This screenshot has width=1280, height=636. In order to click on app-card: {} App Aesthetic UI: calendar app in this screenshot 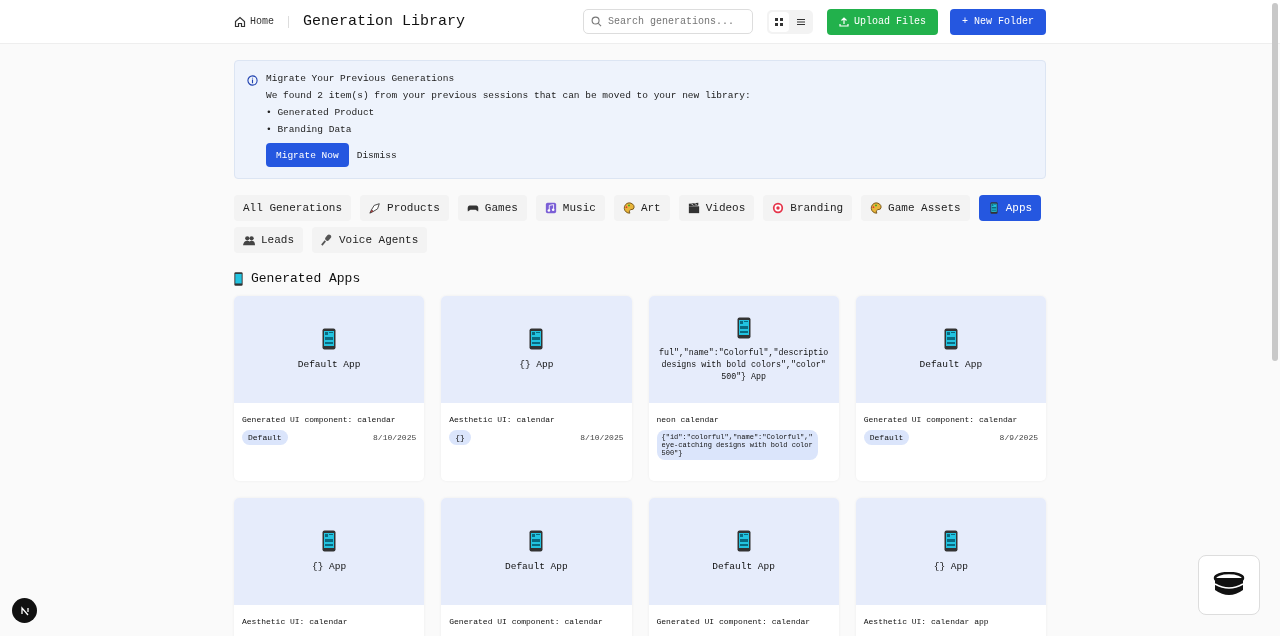, I will do `click(950, 567)`.